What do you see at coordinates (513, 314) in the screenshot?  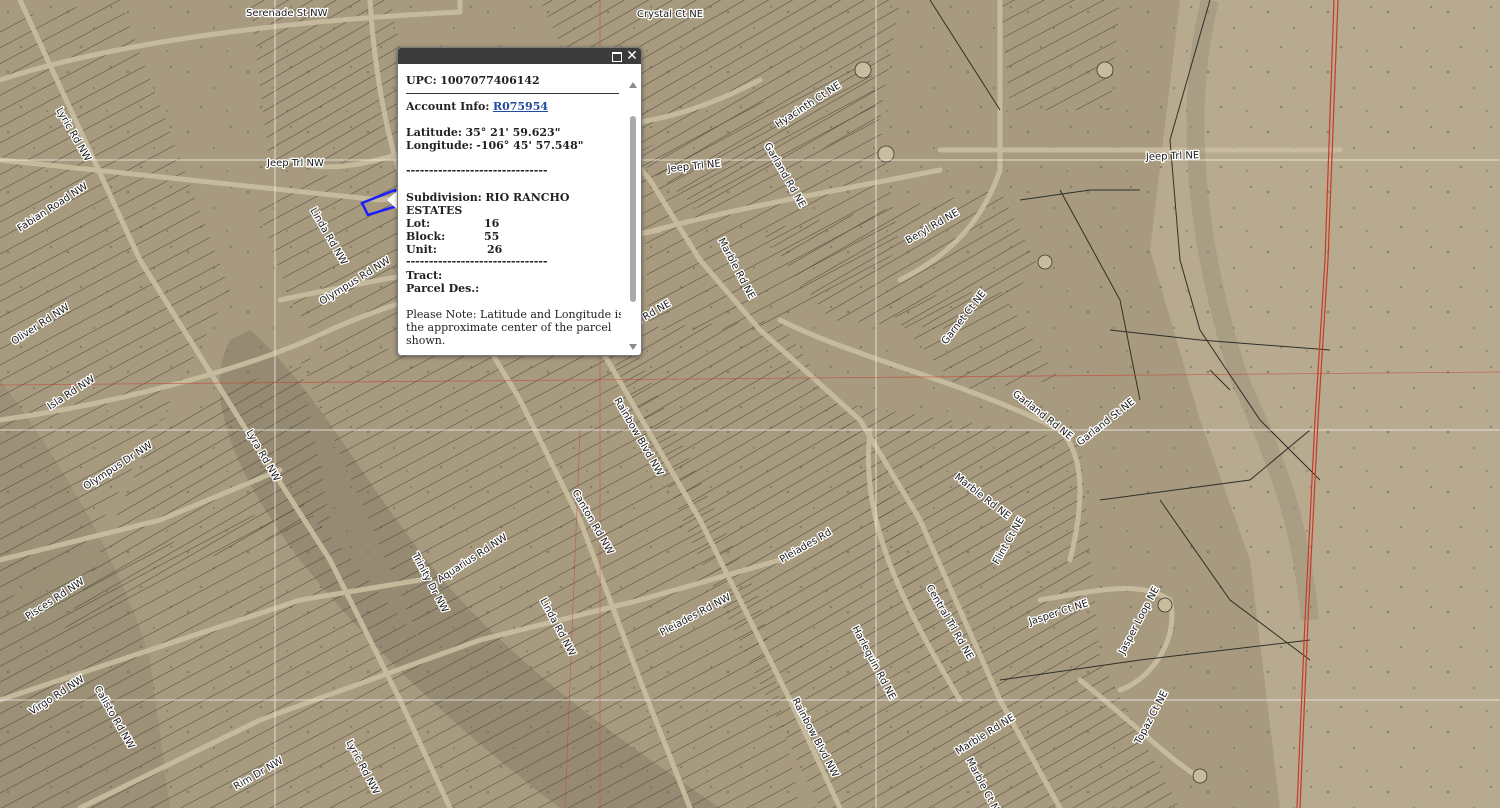 I see `note-line-1: Please Note: Latitude and Longitude is` at bounding box center [513, 314].